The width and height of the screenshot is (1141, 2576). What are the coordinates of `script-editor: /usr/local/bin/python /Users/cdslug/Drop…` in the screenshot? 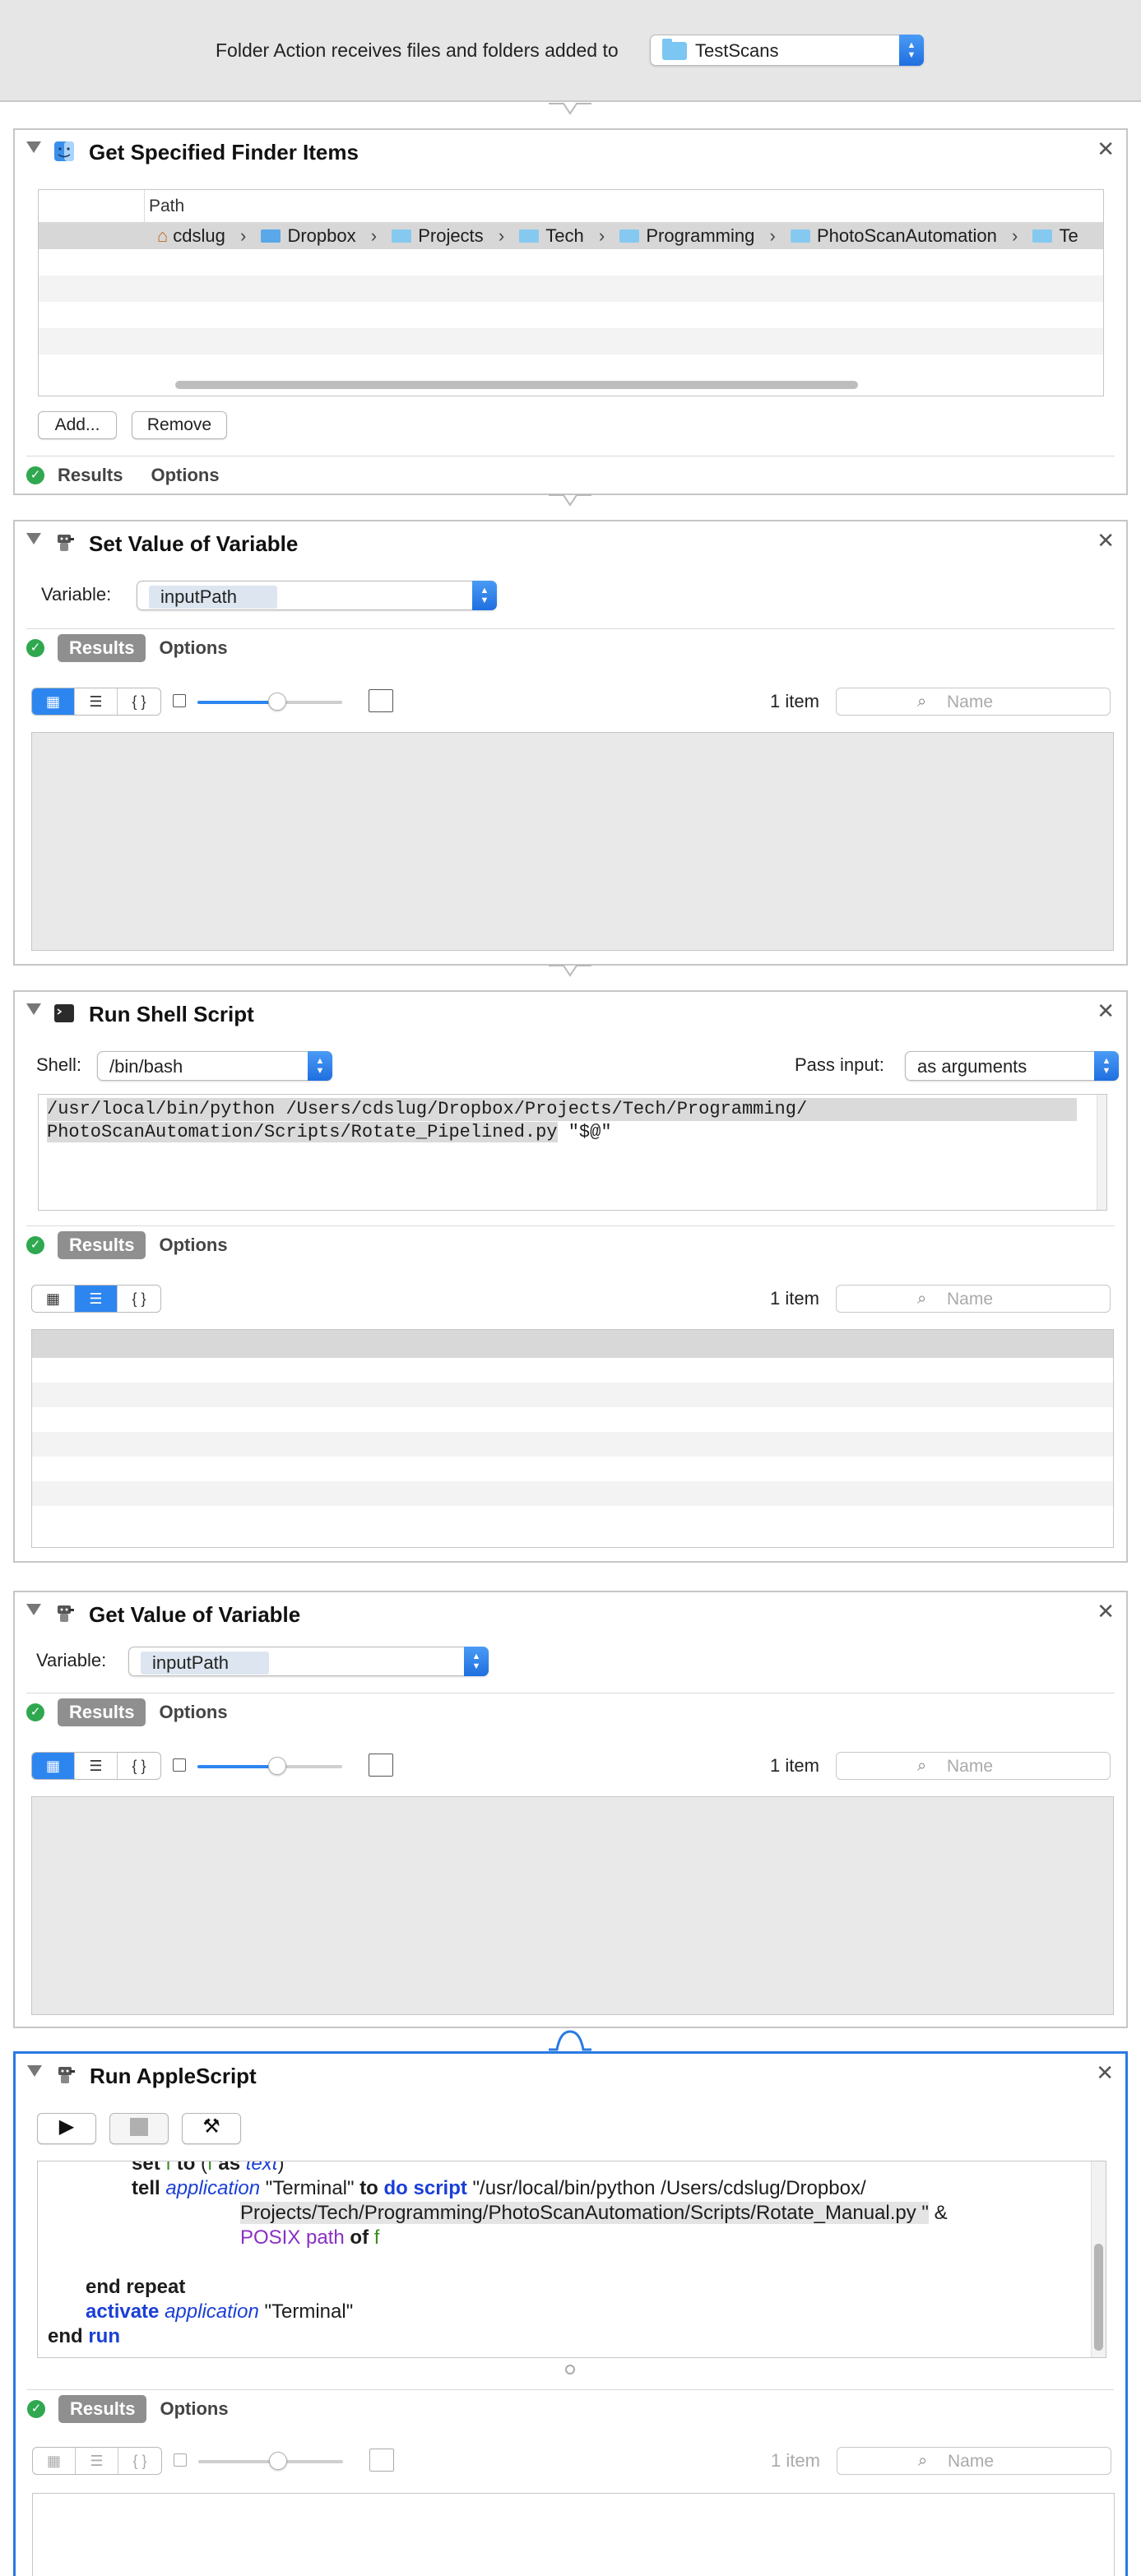 It's located at (572, 1153).